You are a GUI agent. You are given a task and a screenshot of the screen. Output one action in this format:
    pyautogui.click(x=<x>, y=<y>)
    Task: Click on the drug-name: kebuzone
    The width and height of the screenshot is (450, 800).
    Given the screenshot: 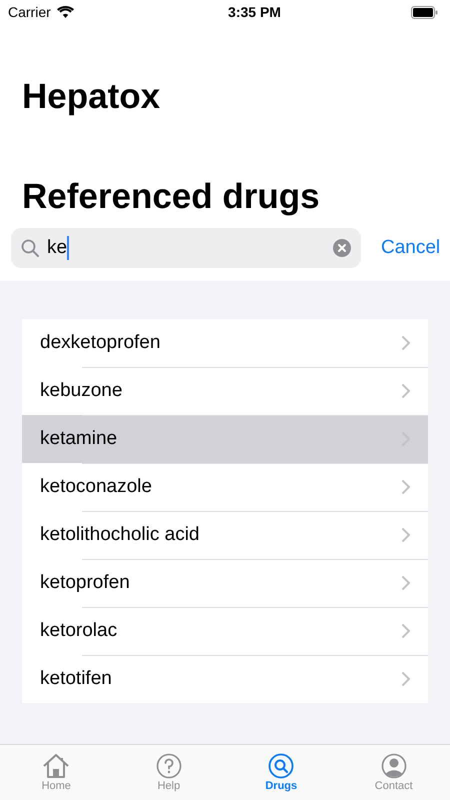 What is the action you would take?
    pyautogui.click(x=81, y=391)
    